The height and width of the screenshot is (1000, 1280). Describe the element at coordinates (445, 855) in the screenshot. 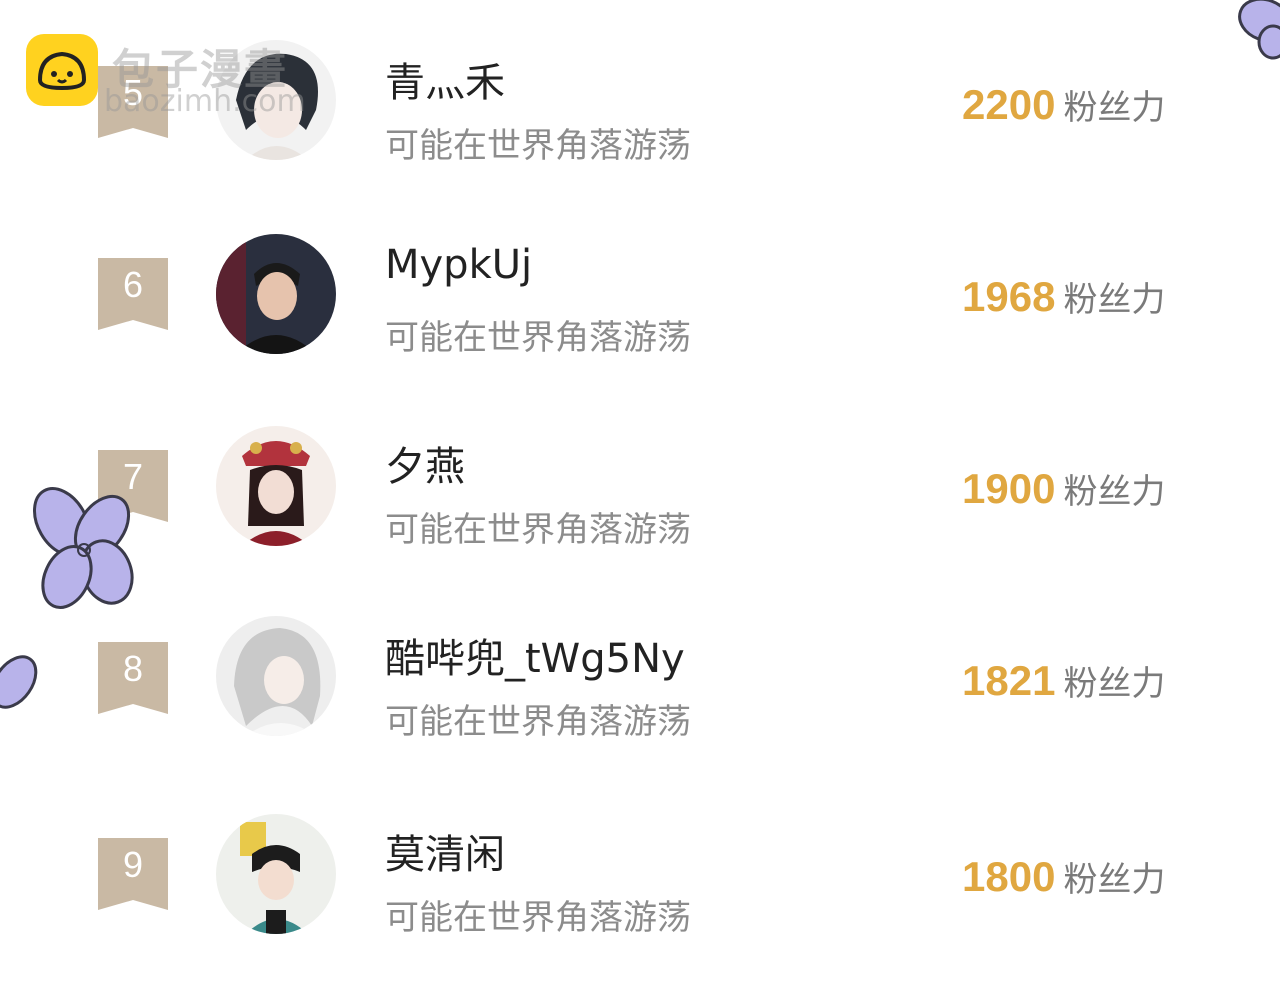

I see `user-name: 莫清闲` at that location.